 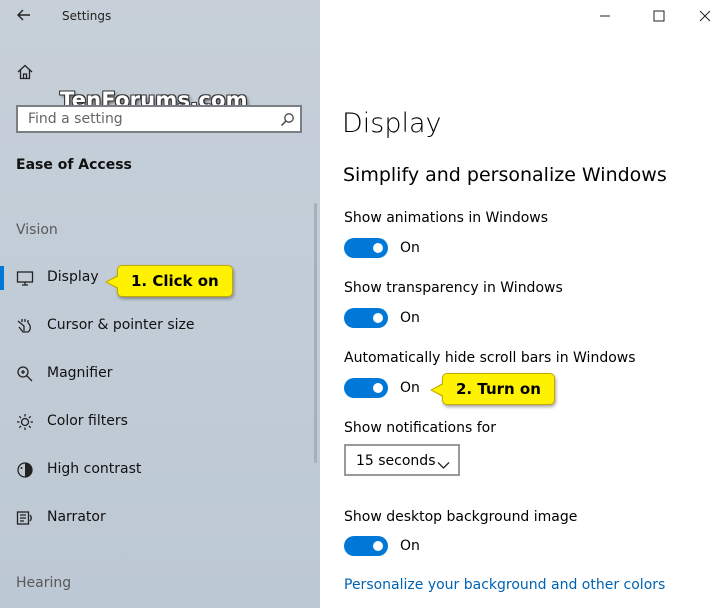 What do you see at coordinates (366, 248) in the screenshot?
I see `animations-toggle` at bounding box center [366, 248].